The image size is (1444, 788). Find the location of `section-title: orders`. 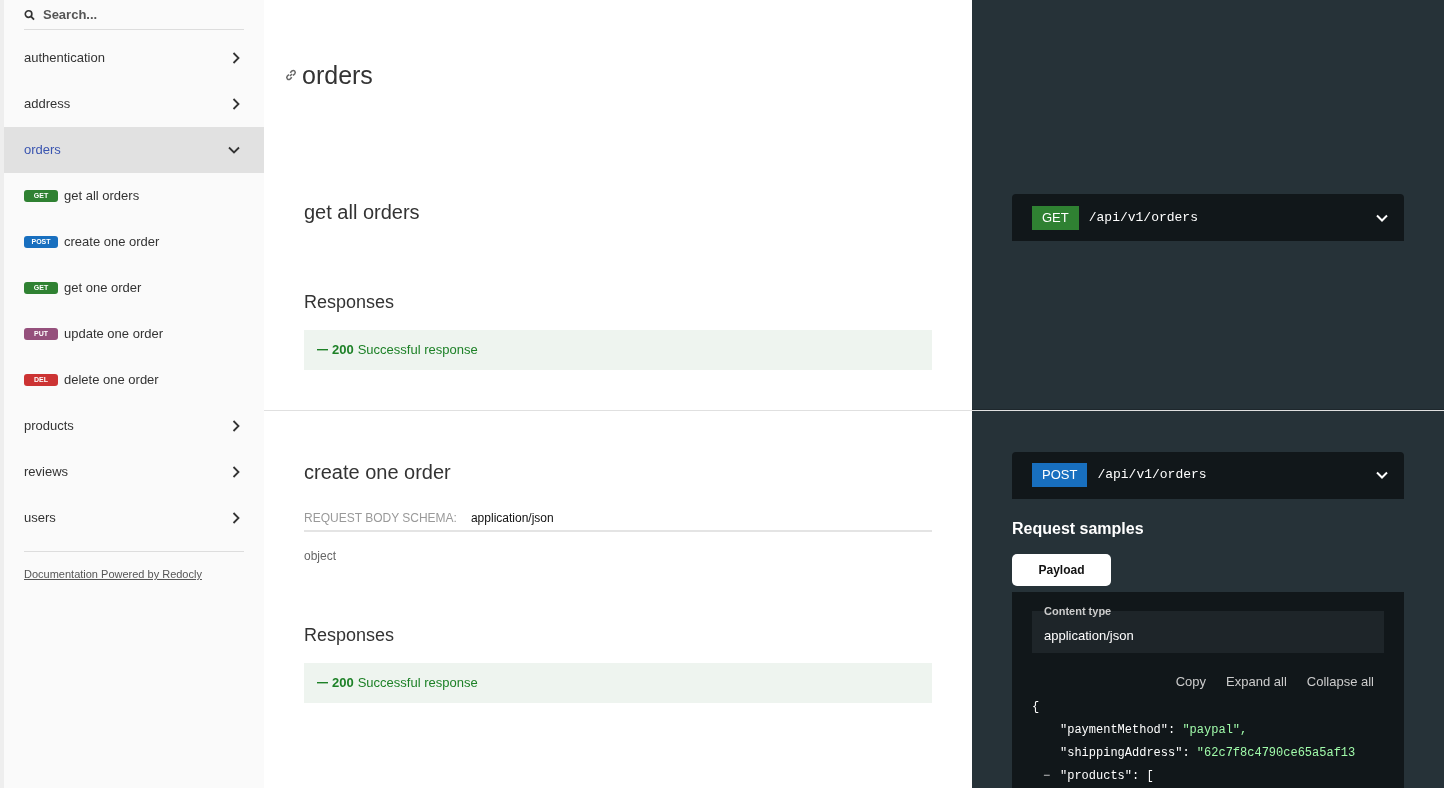

section-title: orders is located at coordinates (337, 75).